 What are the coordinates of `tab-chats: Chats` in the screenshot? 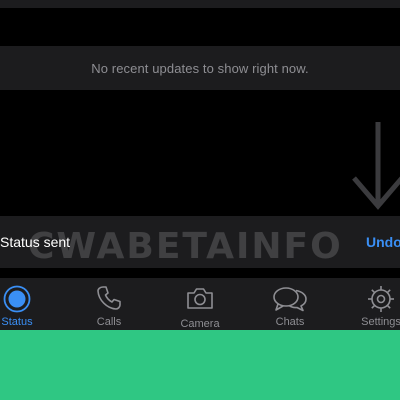 It's located at (290, 304).